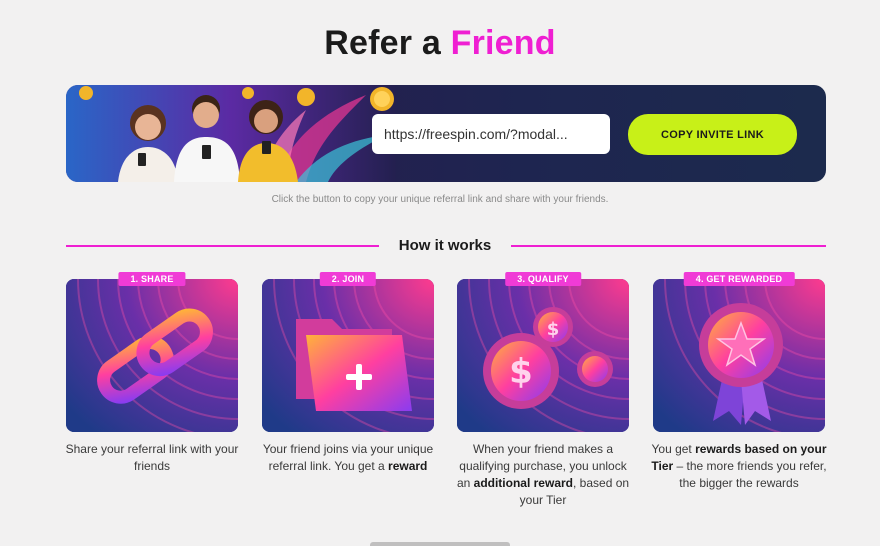 The image size is (880, 546). Describe the element at coordinates (739, 279) in the screenshot. I see `step-badge: 4. GET REWARDED` at that location.